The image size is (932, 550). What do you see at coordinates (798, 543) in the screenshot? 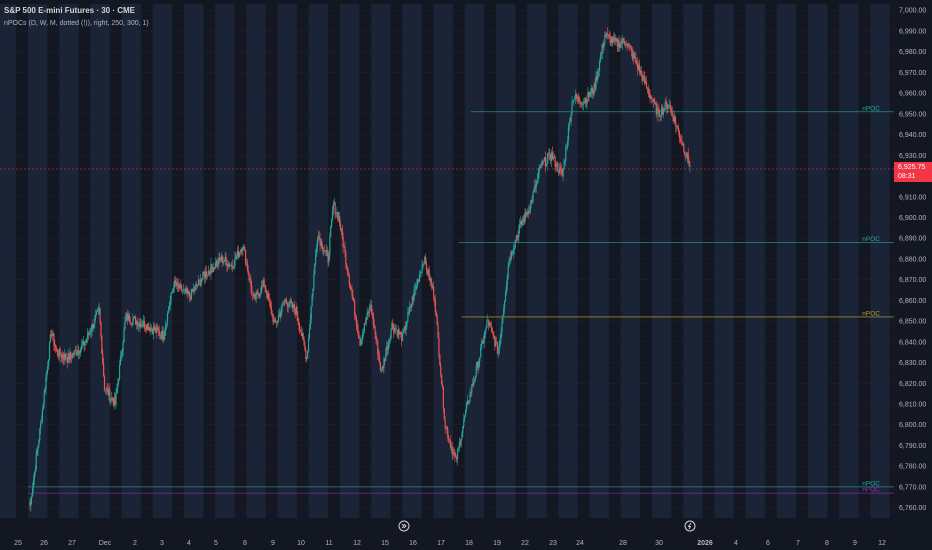
I see `x-tick-label: 7` at bounding box center [798, 543].